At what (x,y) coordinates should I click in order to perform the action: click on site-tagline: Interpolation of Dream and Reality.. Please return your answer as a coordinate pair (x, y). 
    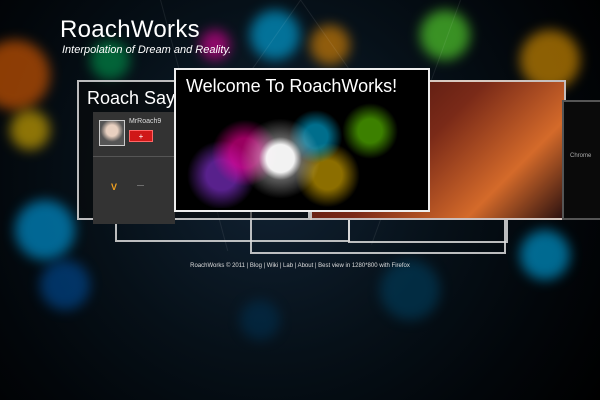
    Looking at the image, I should click on (147, 50).